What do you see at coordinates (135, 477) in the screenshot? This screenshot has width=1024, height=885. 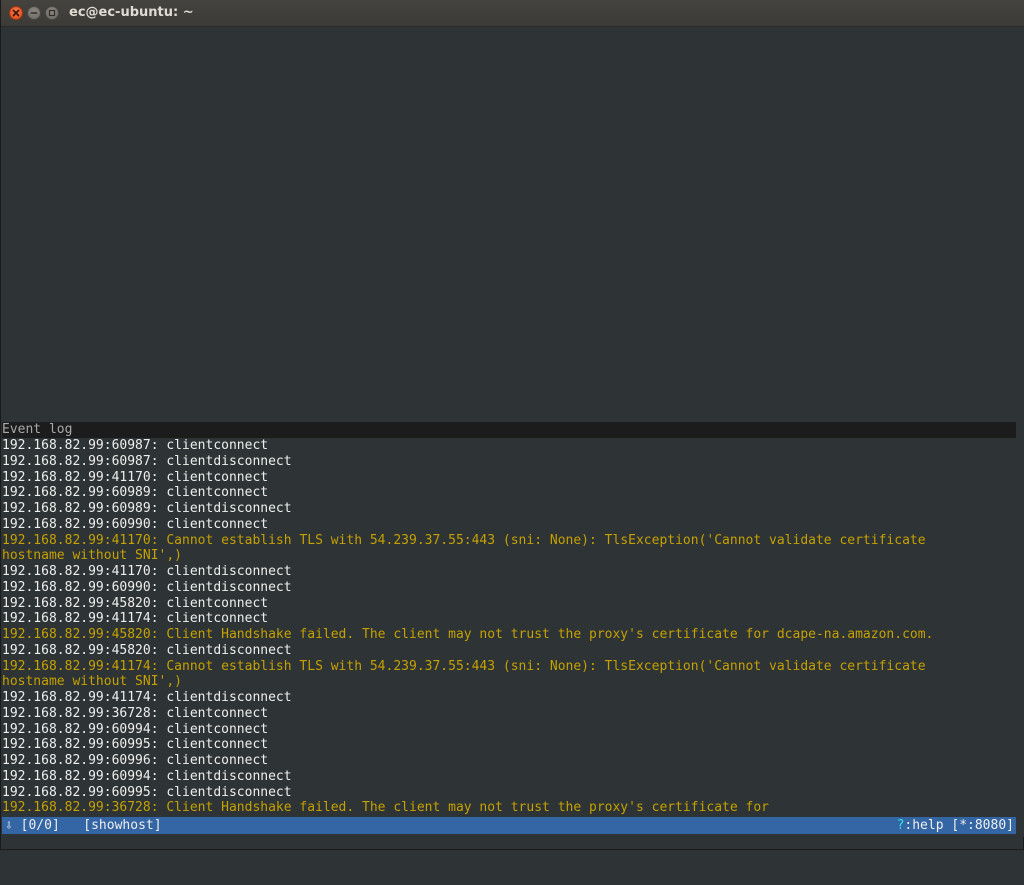 I see `log-line: 192.168.82.99:41170: clientconnect` at bounding box center [135, 477].